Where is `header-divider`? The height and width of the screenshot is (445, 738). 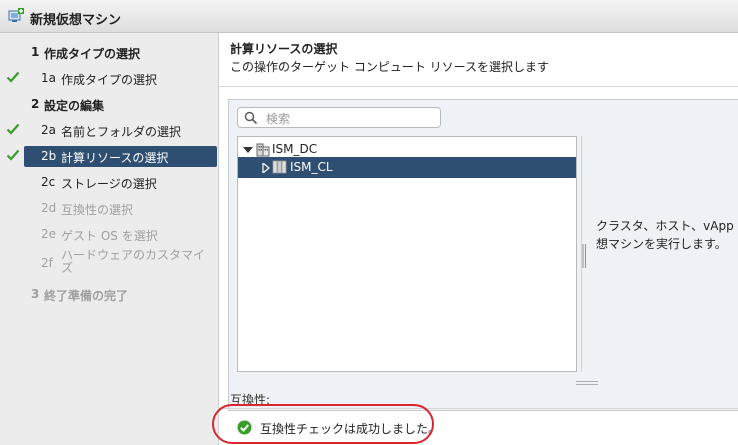
header-divider is located at coordinates (478, 86).